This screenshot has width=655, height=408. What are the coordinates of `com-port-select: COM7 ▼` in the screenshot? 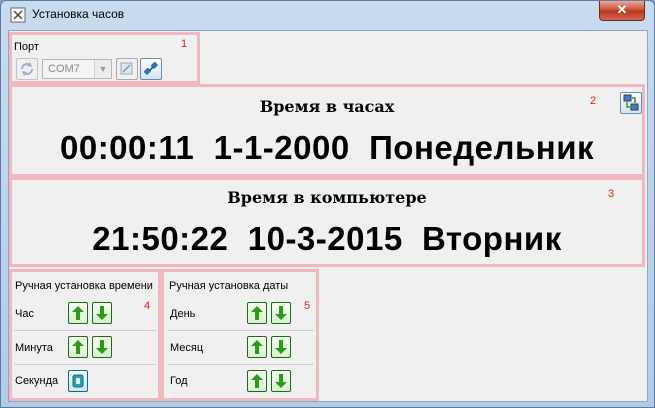 It's located at (77, 69).